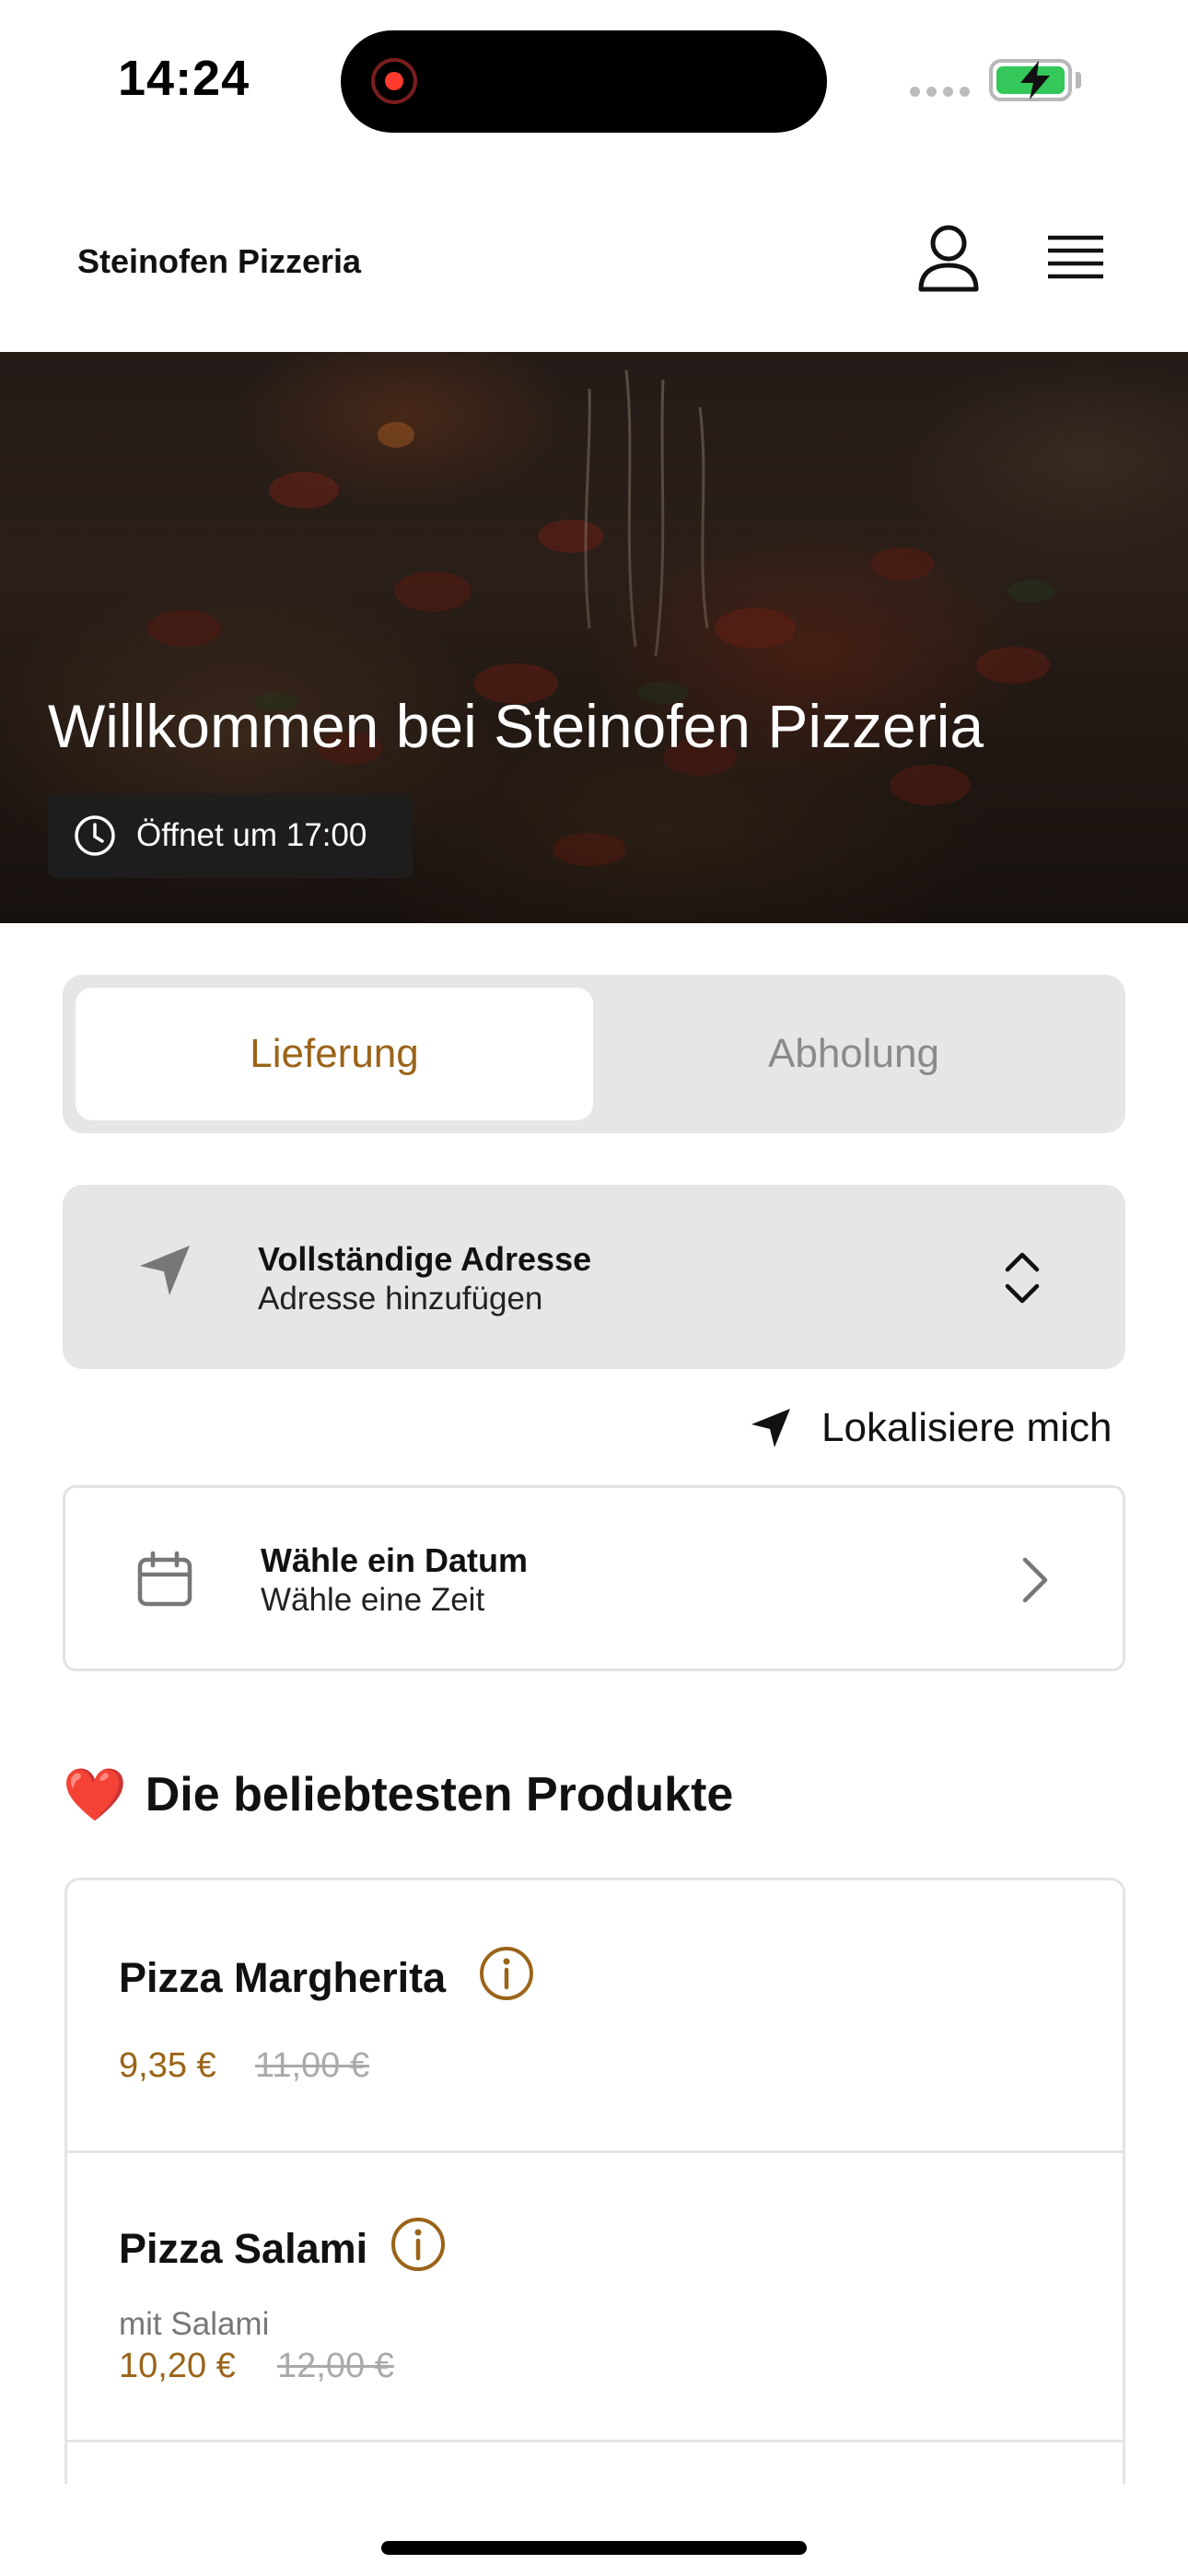  Describe the element at coordinates (1078, 80) in the screenshot. I see `battery-cap` at that location.